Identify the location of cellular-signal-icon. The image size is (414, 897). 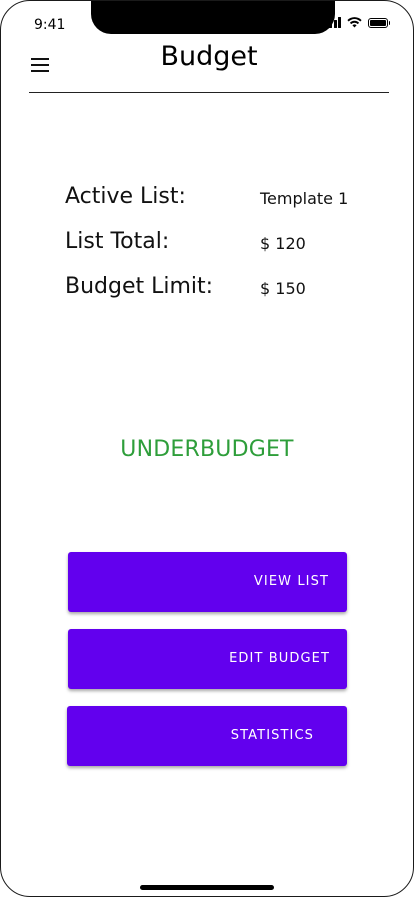
(332, 22).